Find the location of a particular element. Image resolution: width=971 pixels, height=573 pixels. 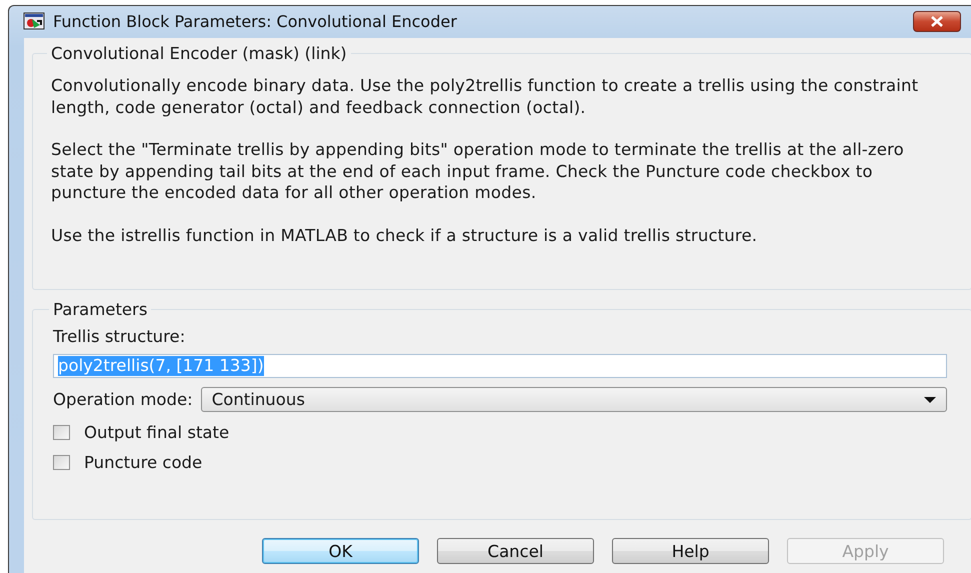

field-label: Trellis structure: is located at coordinates (119, 336).